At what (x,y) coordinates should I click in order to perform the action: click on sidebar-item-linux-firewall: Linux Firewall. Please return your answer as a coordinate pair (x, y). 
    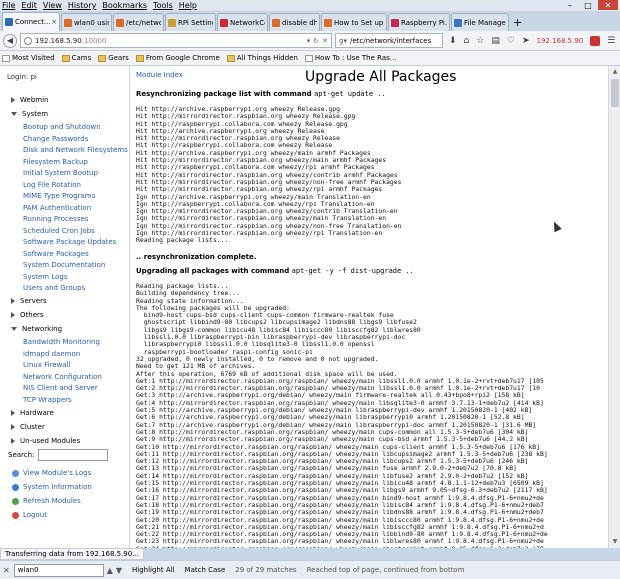
    Looking at the image, I should click on (46, 365).